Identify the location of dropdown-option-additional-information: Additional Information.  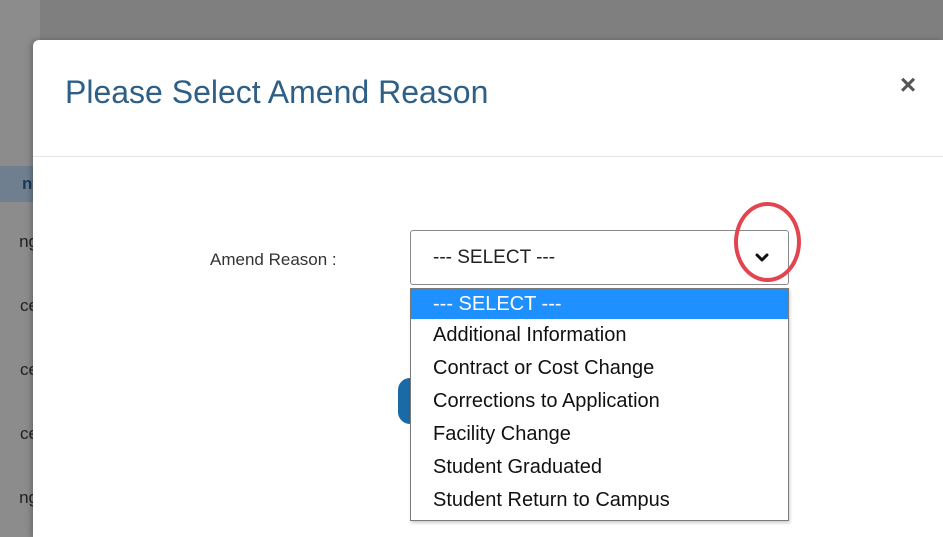
(599, 335).